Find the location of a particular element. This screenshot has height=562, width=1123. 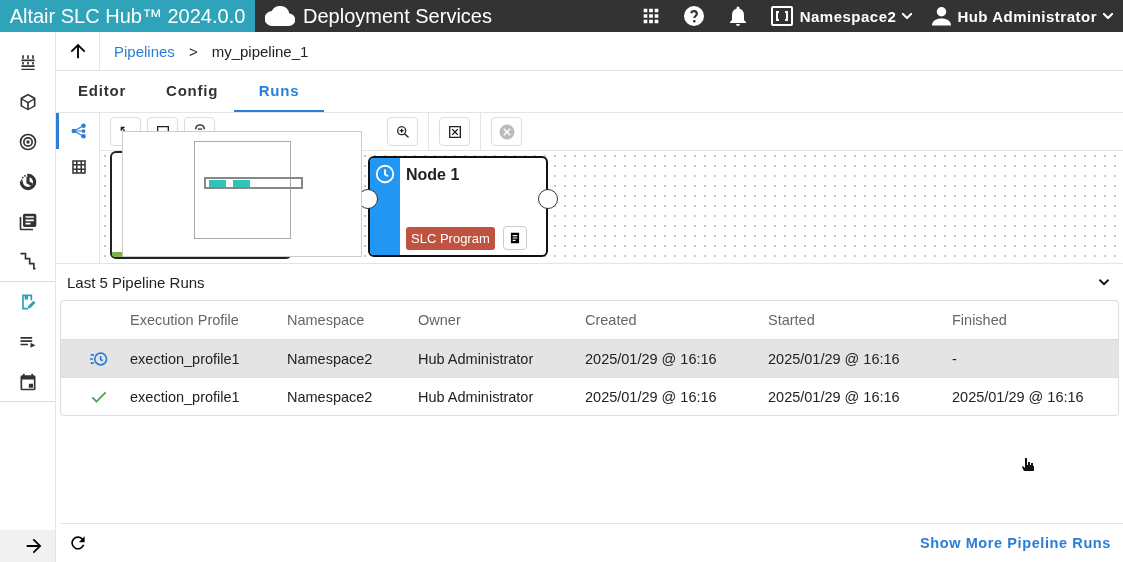

refresh-icon is located at coordinates (78, 543).